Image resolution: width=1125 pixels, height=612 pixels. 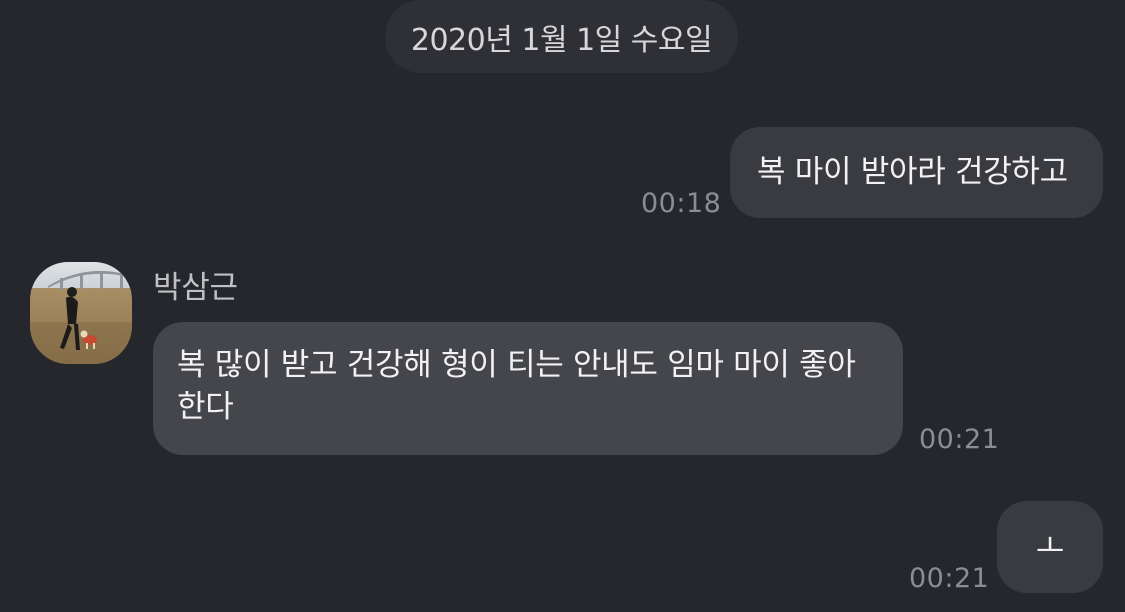 I want to click on message-text: 복 많이 받고 건강해 형이 티는 안내도 임마 마이 좋아한다, so click(x=516, y=386).